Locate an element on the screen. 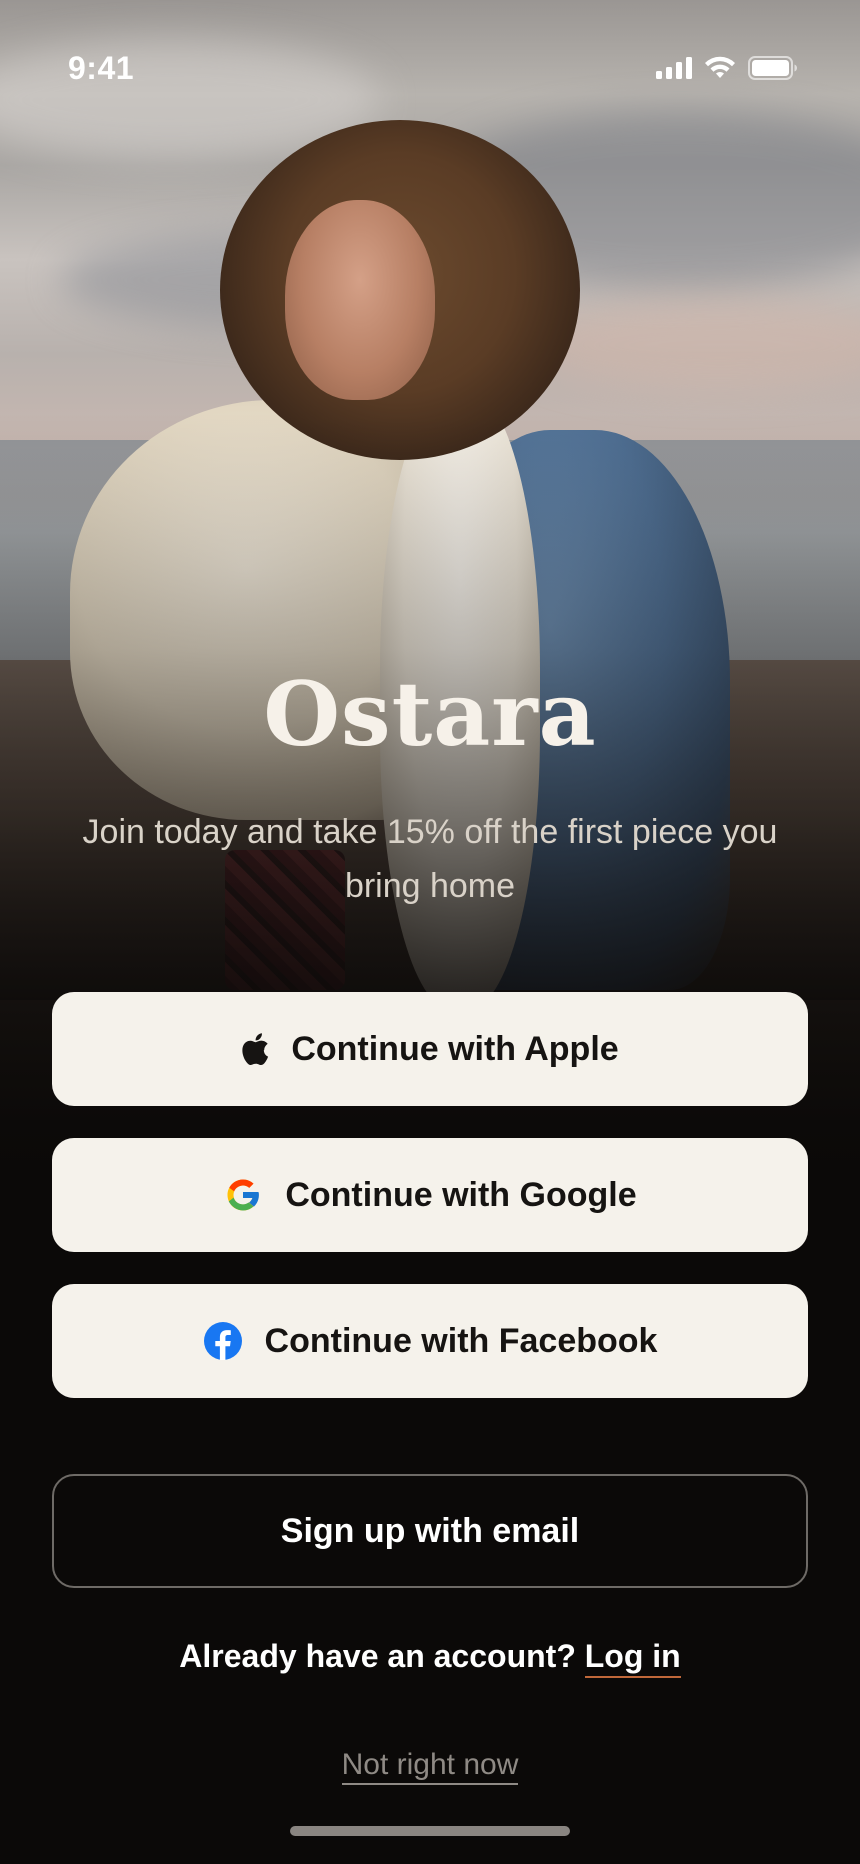 The image size is (860, 1864). status-bar: 9:41 is located at coordinates (430, 70).